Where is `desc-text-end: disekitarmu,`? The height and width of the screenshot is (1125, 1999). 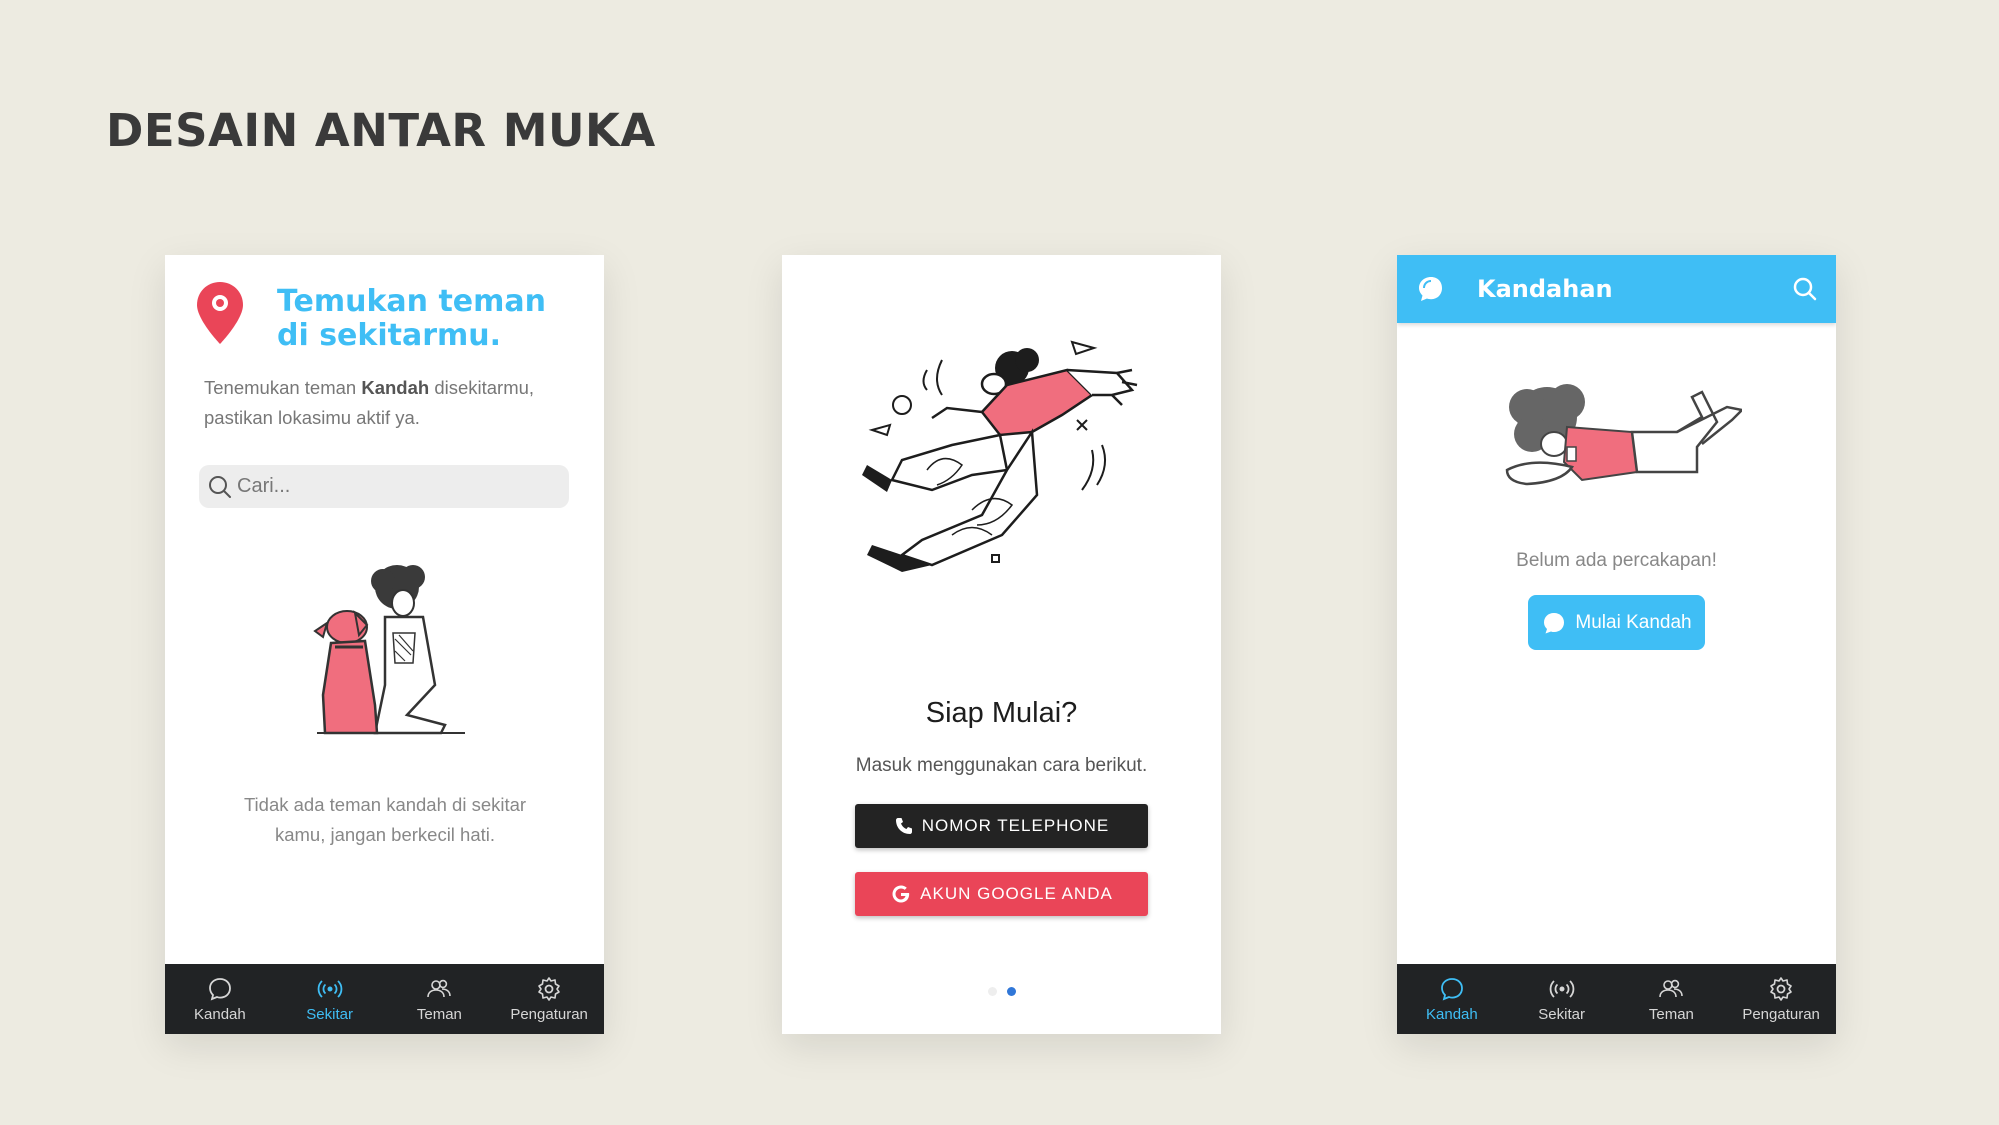
desc-text-end: disekitarmu, is located at coordinates (482, 387).